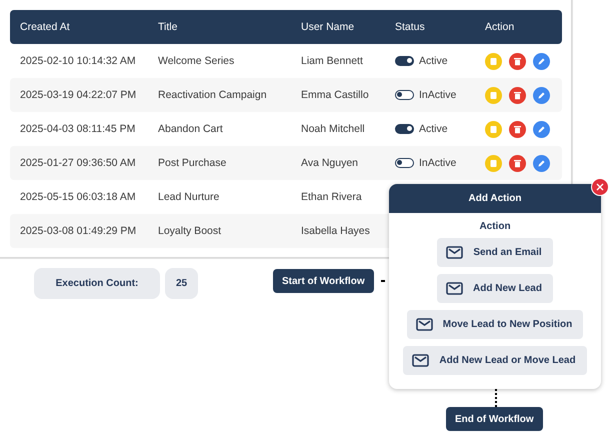 This screenshot has width=610, height=432. I want to click on action-option: Add New Lead, so click(495, 288).